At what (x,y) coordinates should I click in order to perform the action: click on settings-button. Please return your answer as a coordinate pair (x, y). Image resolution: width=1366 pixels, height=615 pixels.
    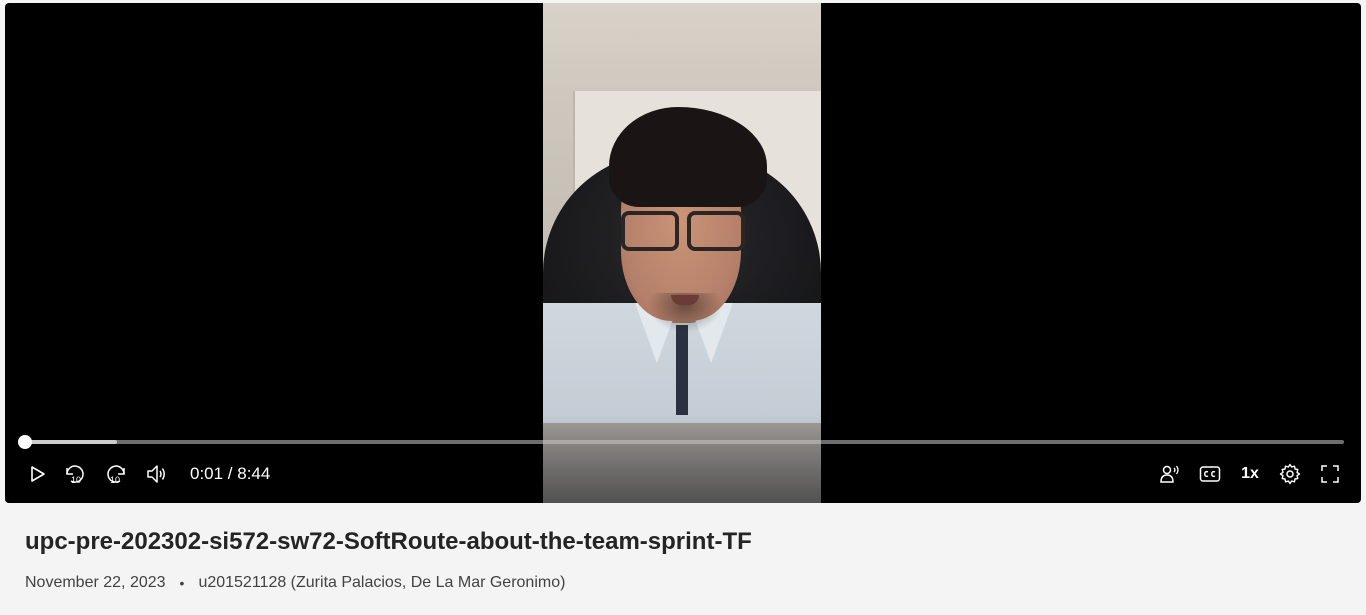
    Looking at the image, I should click on (1290, 474).